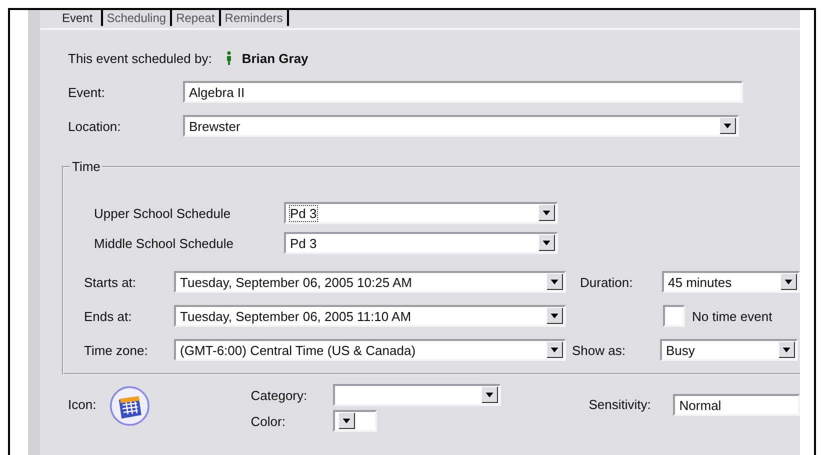 The width and height of the screenshot is (823, 455). I want to click on end-dropdown: Tuesday, September 06, 2005 11:10 AM, so click(370, 316).